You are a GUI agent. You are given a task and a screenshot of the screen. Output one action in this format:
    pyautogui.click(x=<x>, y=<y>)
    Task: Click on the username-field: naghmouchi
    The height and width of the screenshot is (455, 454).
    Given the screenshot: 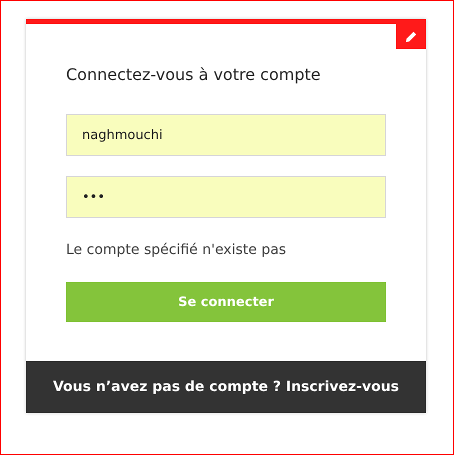 What is the action you would take?
    pyautogui.click(x=226, y=135)
    